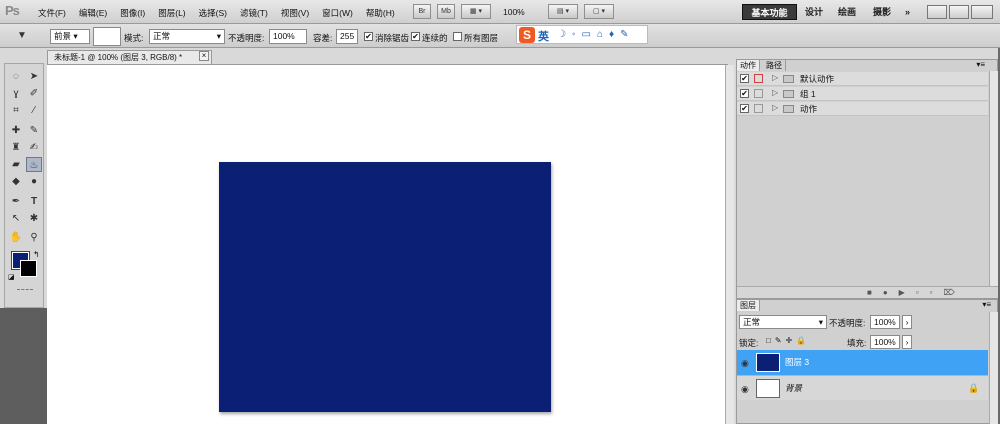 Image resolution: width=1000 pixels, height=424 pixels. I want to click on action-set-row: ✔ ▷ 动作, so click(862, 109).